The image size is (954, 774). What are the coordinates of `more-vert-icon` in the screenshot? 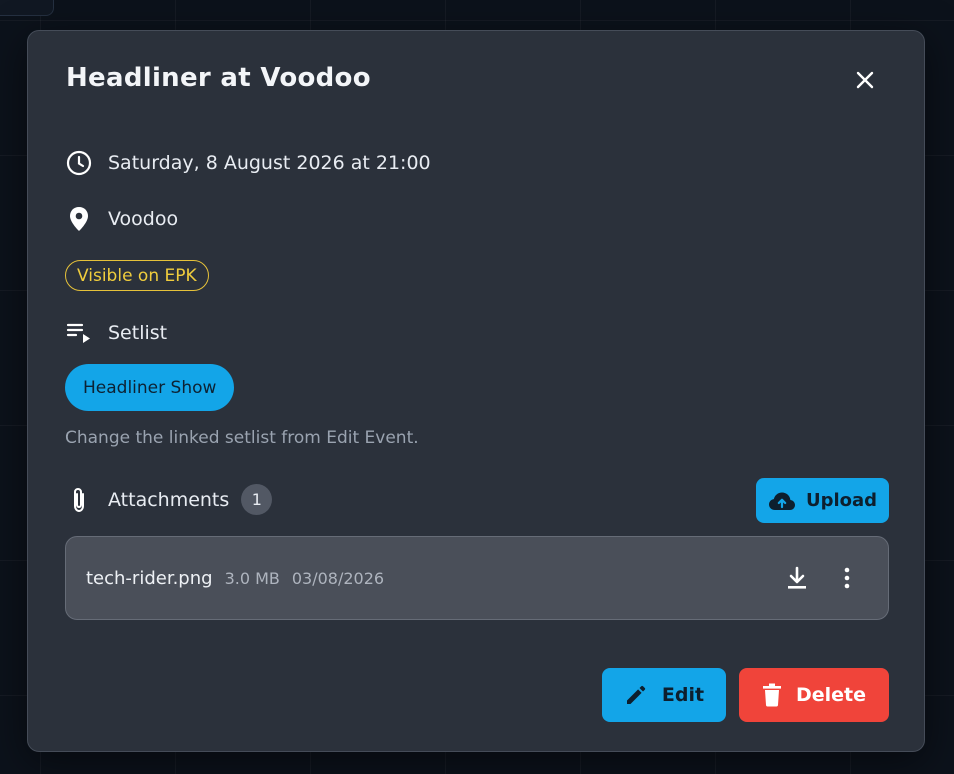 It's located at (847, 578).